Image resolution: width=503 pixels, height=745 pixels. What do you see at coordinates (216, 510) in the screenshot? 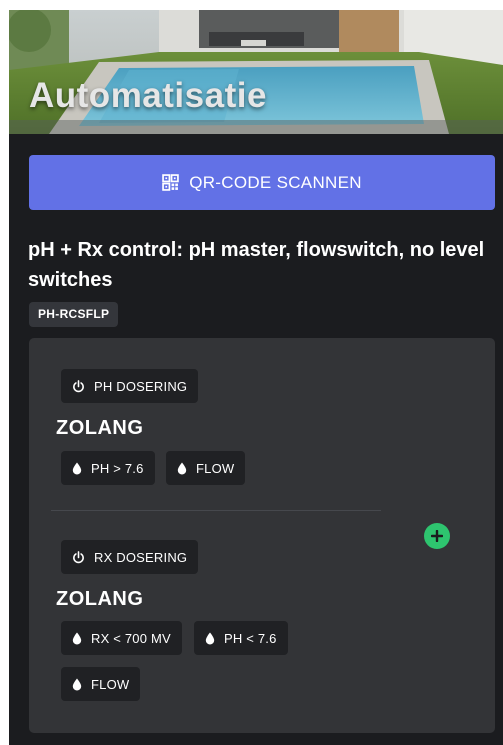
I see `rule-divider` at bounding box center [216, 510].